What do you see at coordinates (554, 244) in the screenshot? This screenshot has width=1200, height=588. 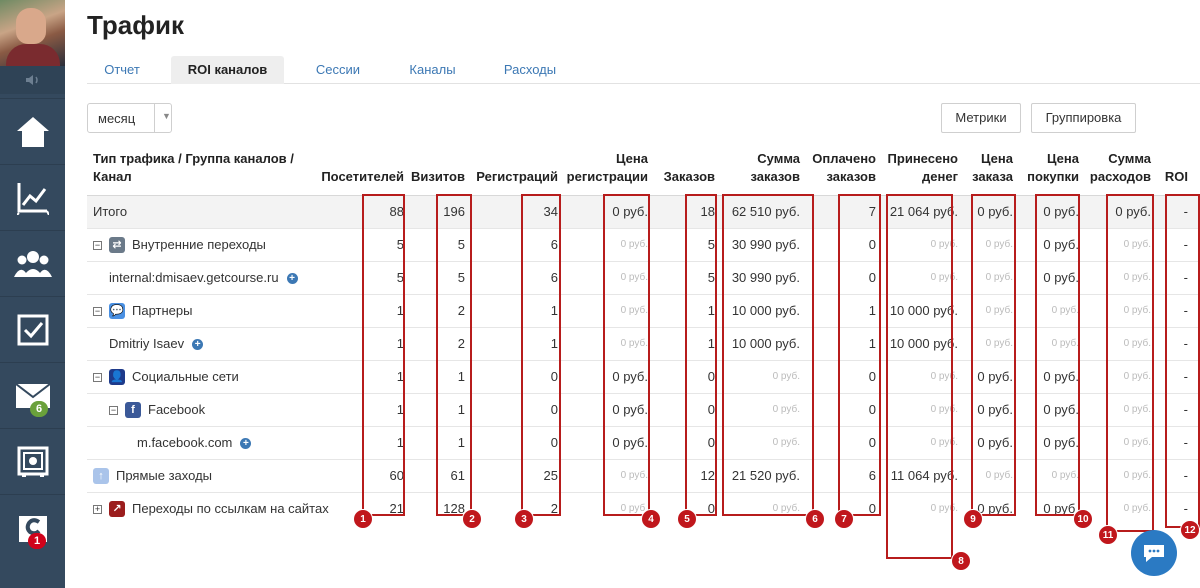 I see `registrations-cell: 6` at bounding box center [554, 244].